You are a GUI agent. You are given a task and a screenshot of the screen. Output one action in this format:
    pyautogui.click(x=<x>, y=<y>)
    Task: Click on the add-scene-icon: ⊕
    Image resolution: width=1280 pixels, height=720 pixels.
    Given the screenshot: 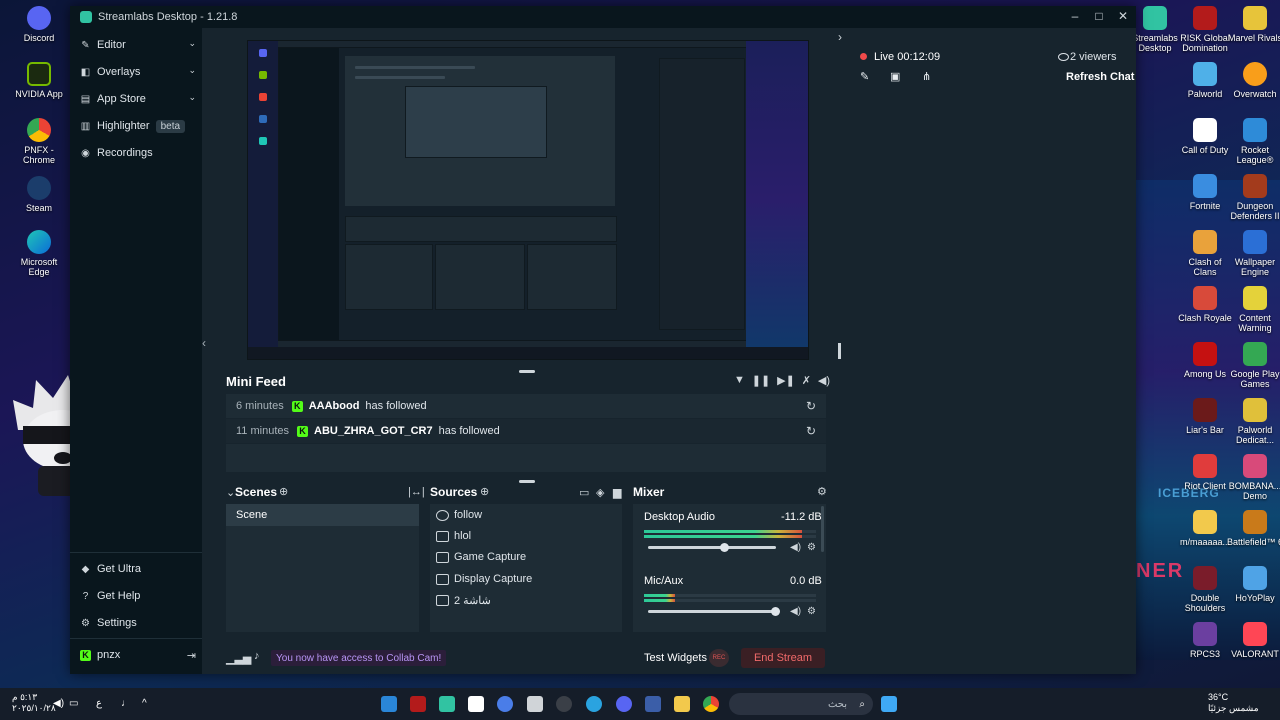 What is the action you would take?
    pyautogui.click(x=283, y=491)
    